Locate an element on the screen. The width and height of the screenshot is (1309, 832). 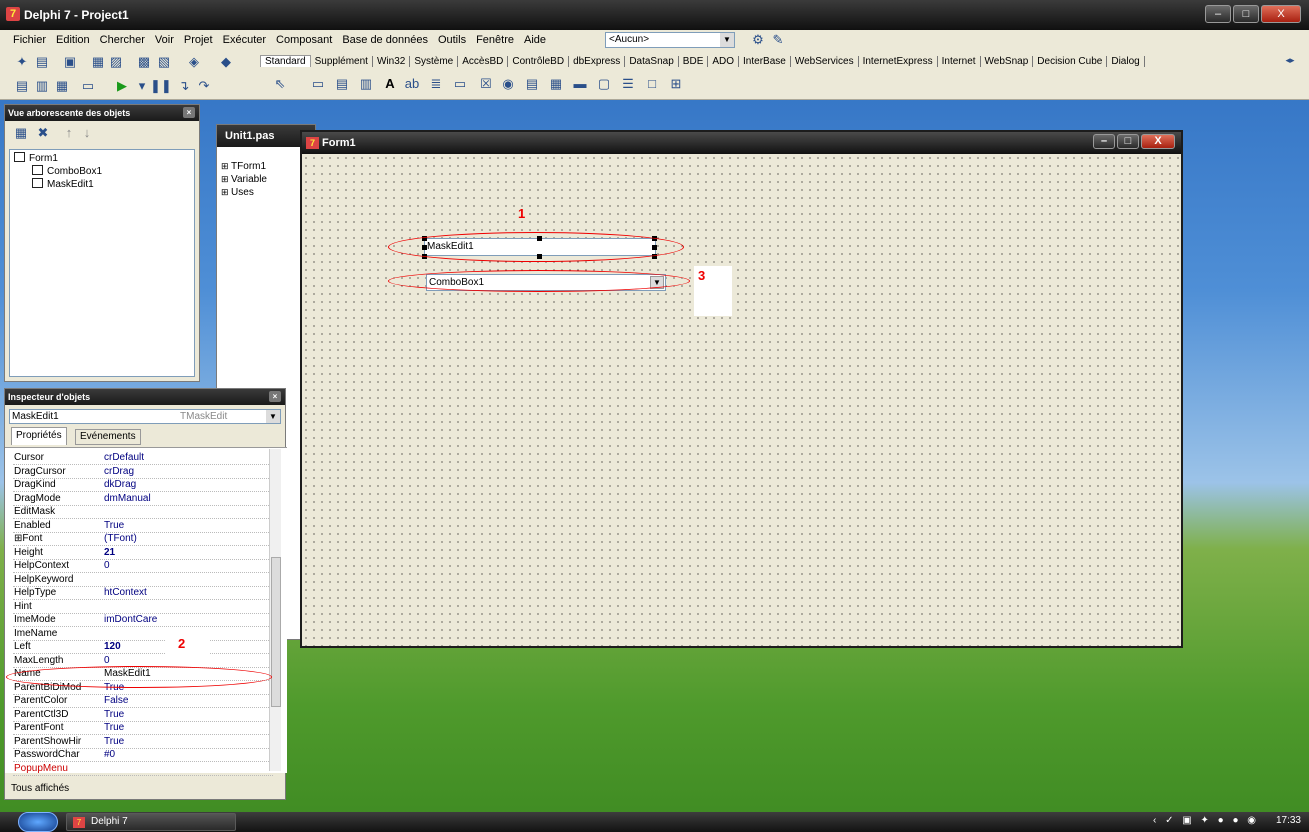
popupmenu-icon: ▥ is located at coordinates (366, 84).